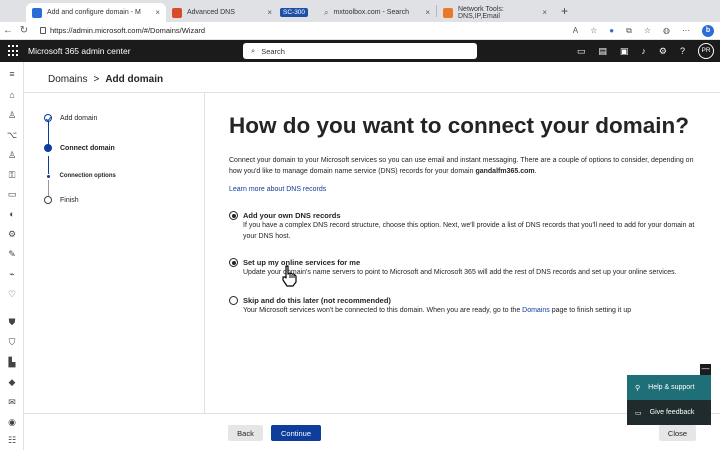 Image resolution: width=720 pixels, height=450 pixels. I want to click on avatar: PR, so click(706, 51).